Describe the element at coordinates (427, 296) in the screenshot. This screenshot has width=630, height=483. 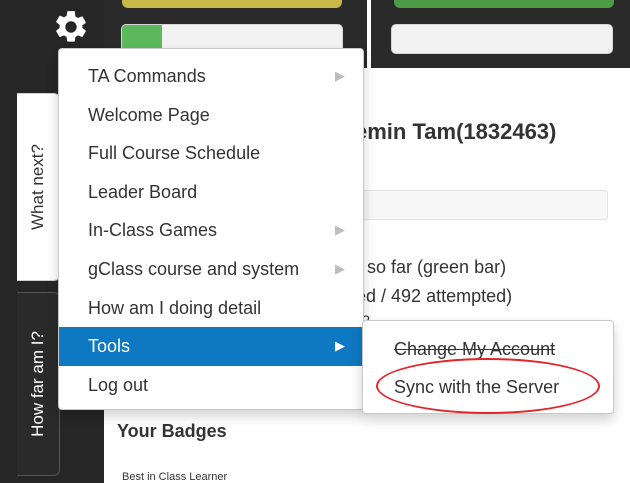
I see `progress-text-line-2: ined / 492 attempted)` at that location.